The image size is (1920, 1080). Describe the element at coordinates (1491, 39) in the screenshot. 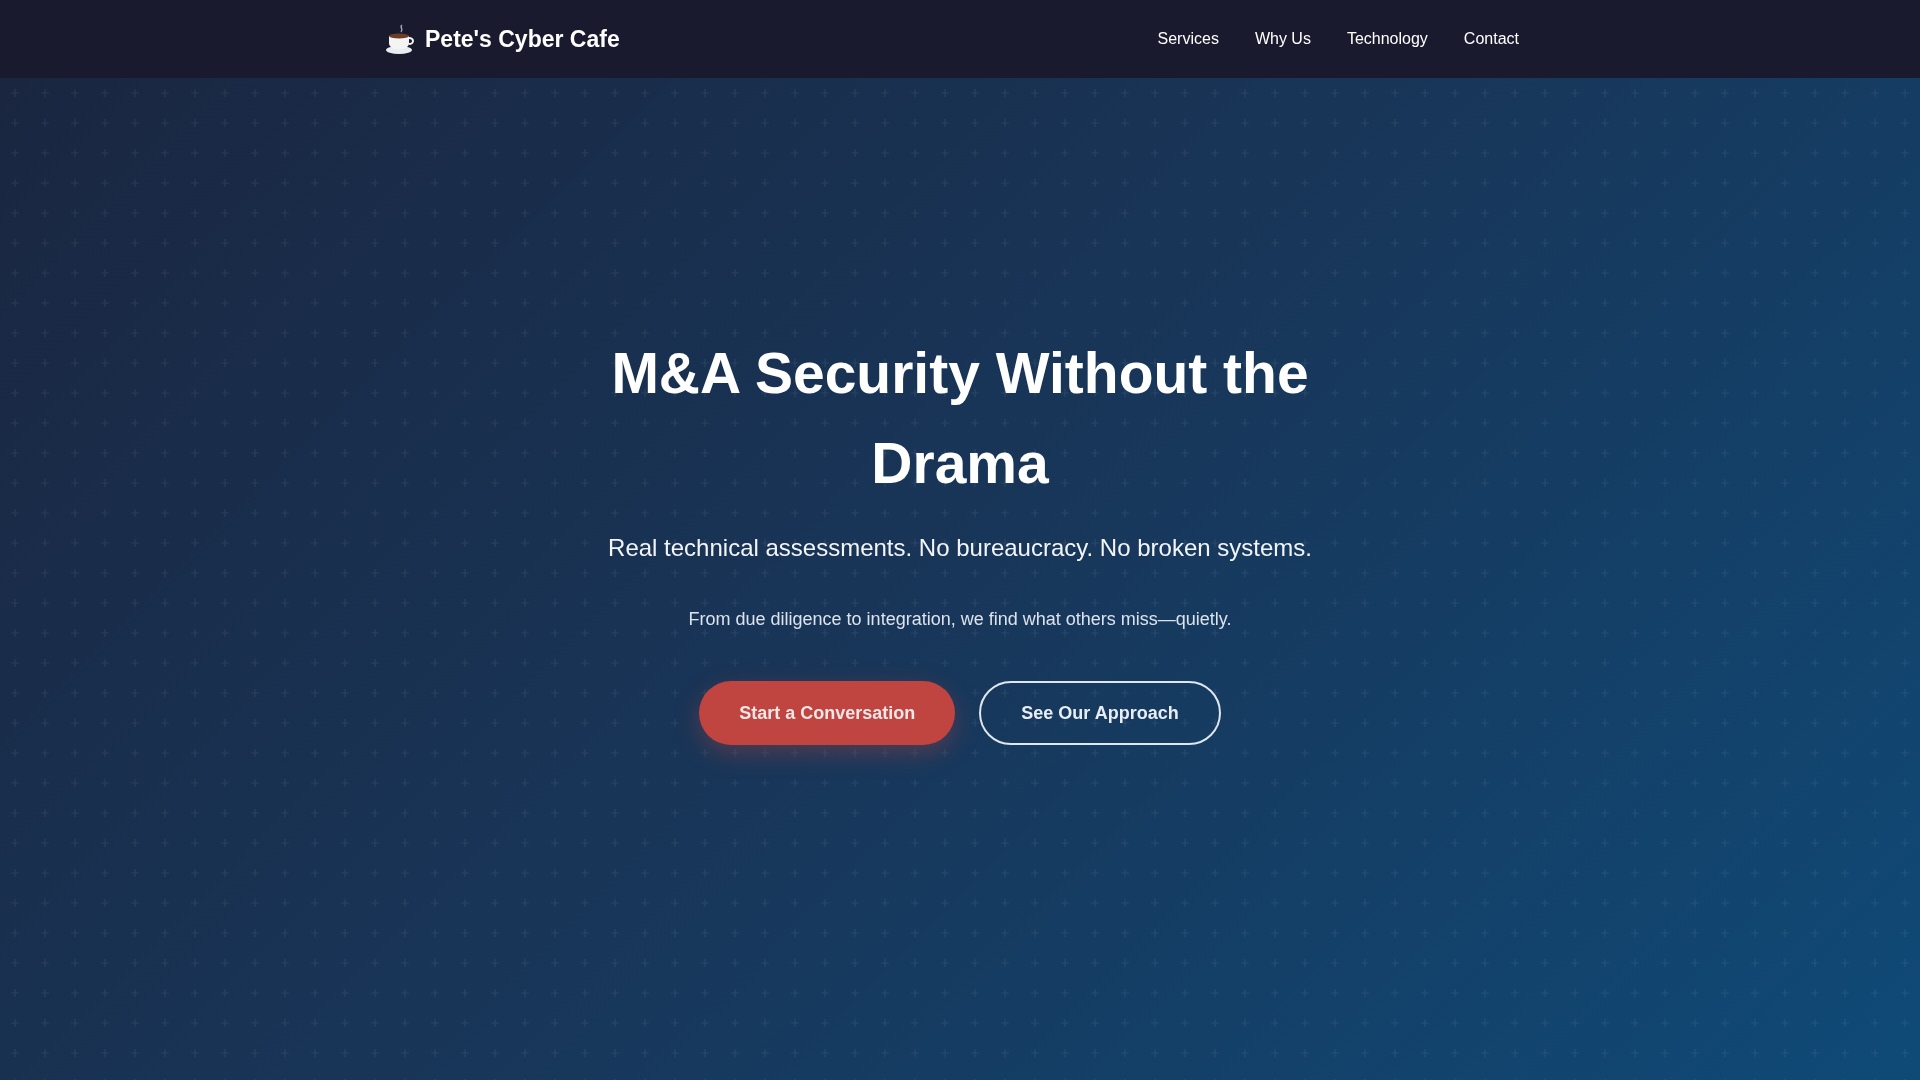

I see `nav-link: Contact` at that location.